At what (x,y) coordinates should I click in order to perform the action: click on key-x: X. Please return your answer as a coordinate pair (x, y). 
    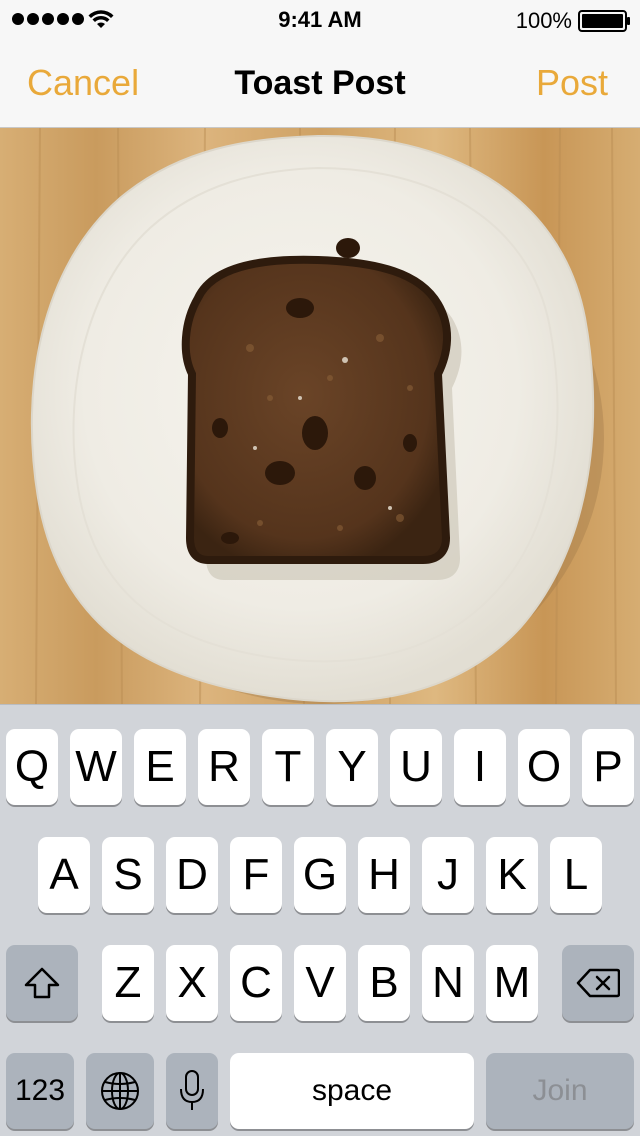
    Looking at the image, I should click on (192, 983).